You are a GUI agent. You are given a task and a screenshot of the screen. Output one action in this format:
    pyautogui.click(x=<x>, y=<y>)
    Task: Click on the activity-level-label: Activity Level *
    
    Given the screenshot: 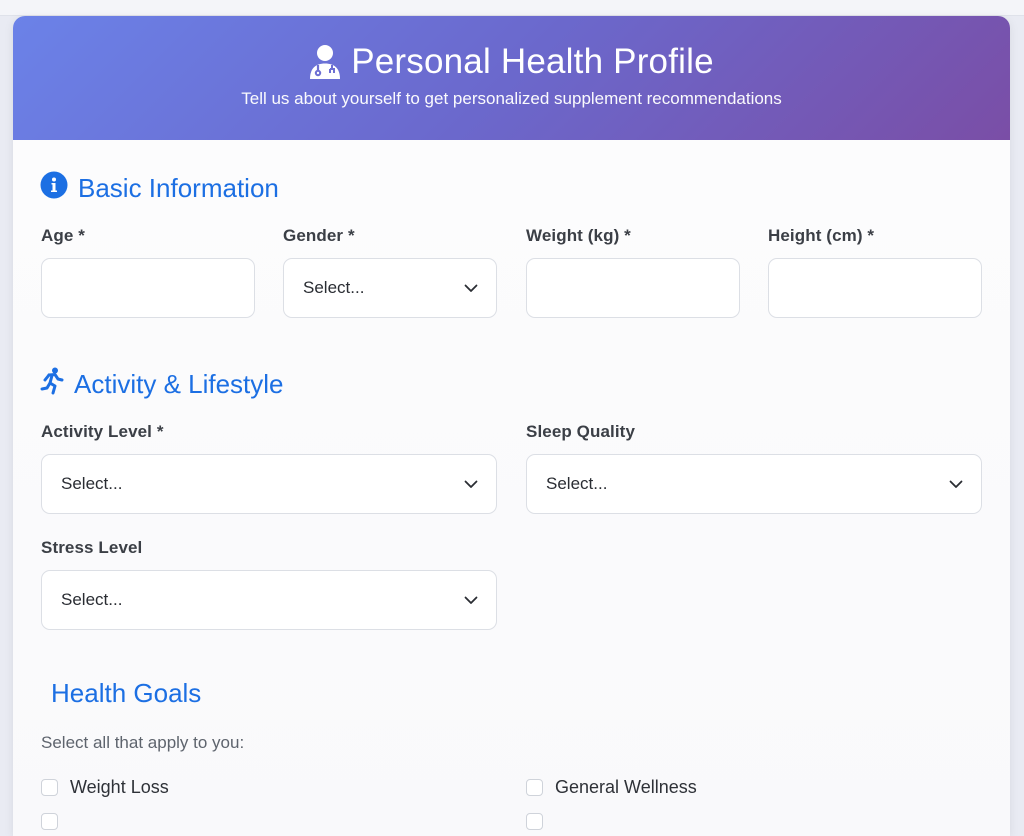 What is the action you would take?
    pyautogui.click(x=102, y=431)
    